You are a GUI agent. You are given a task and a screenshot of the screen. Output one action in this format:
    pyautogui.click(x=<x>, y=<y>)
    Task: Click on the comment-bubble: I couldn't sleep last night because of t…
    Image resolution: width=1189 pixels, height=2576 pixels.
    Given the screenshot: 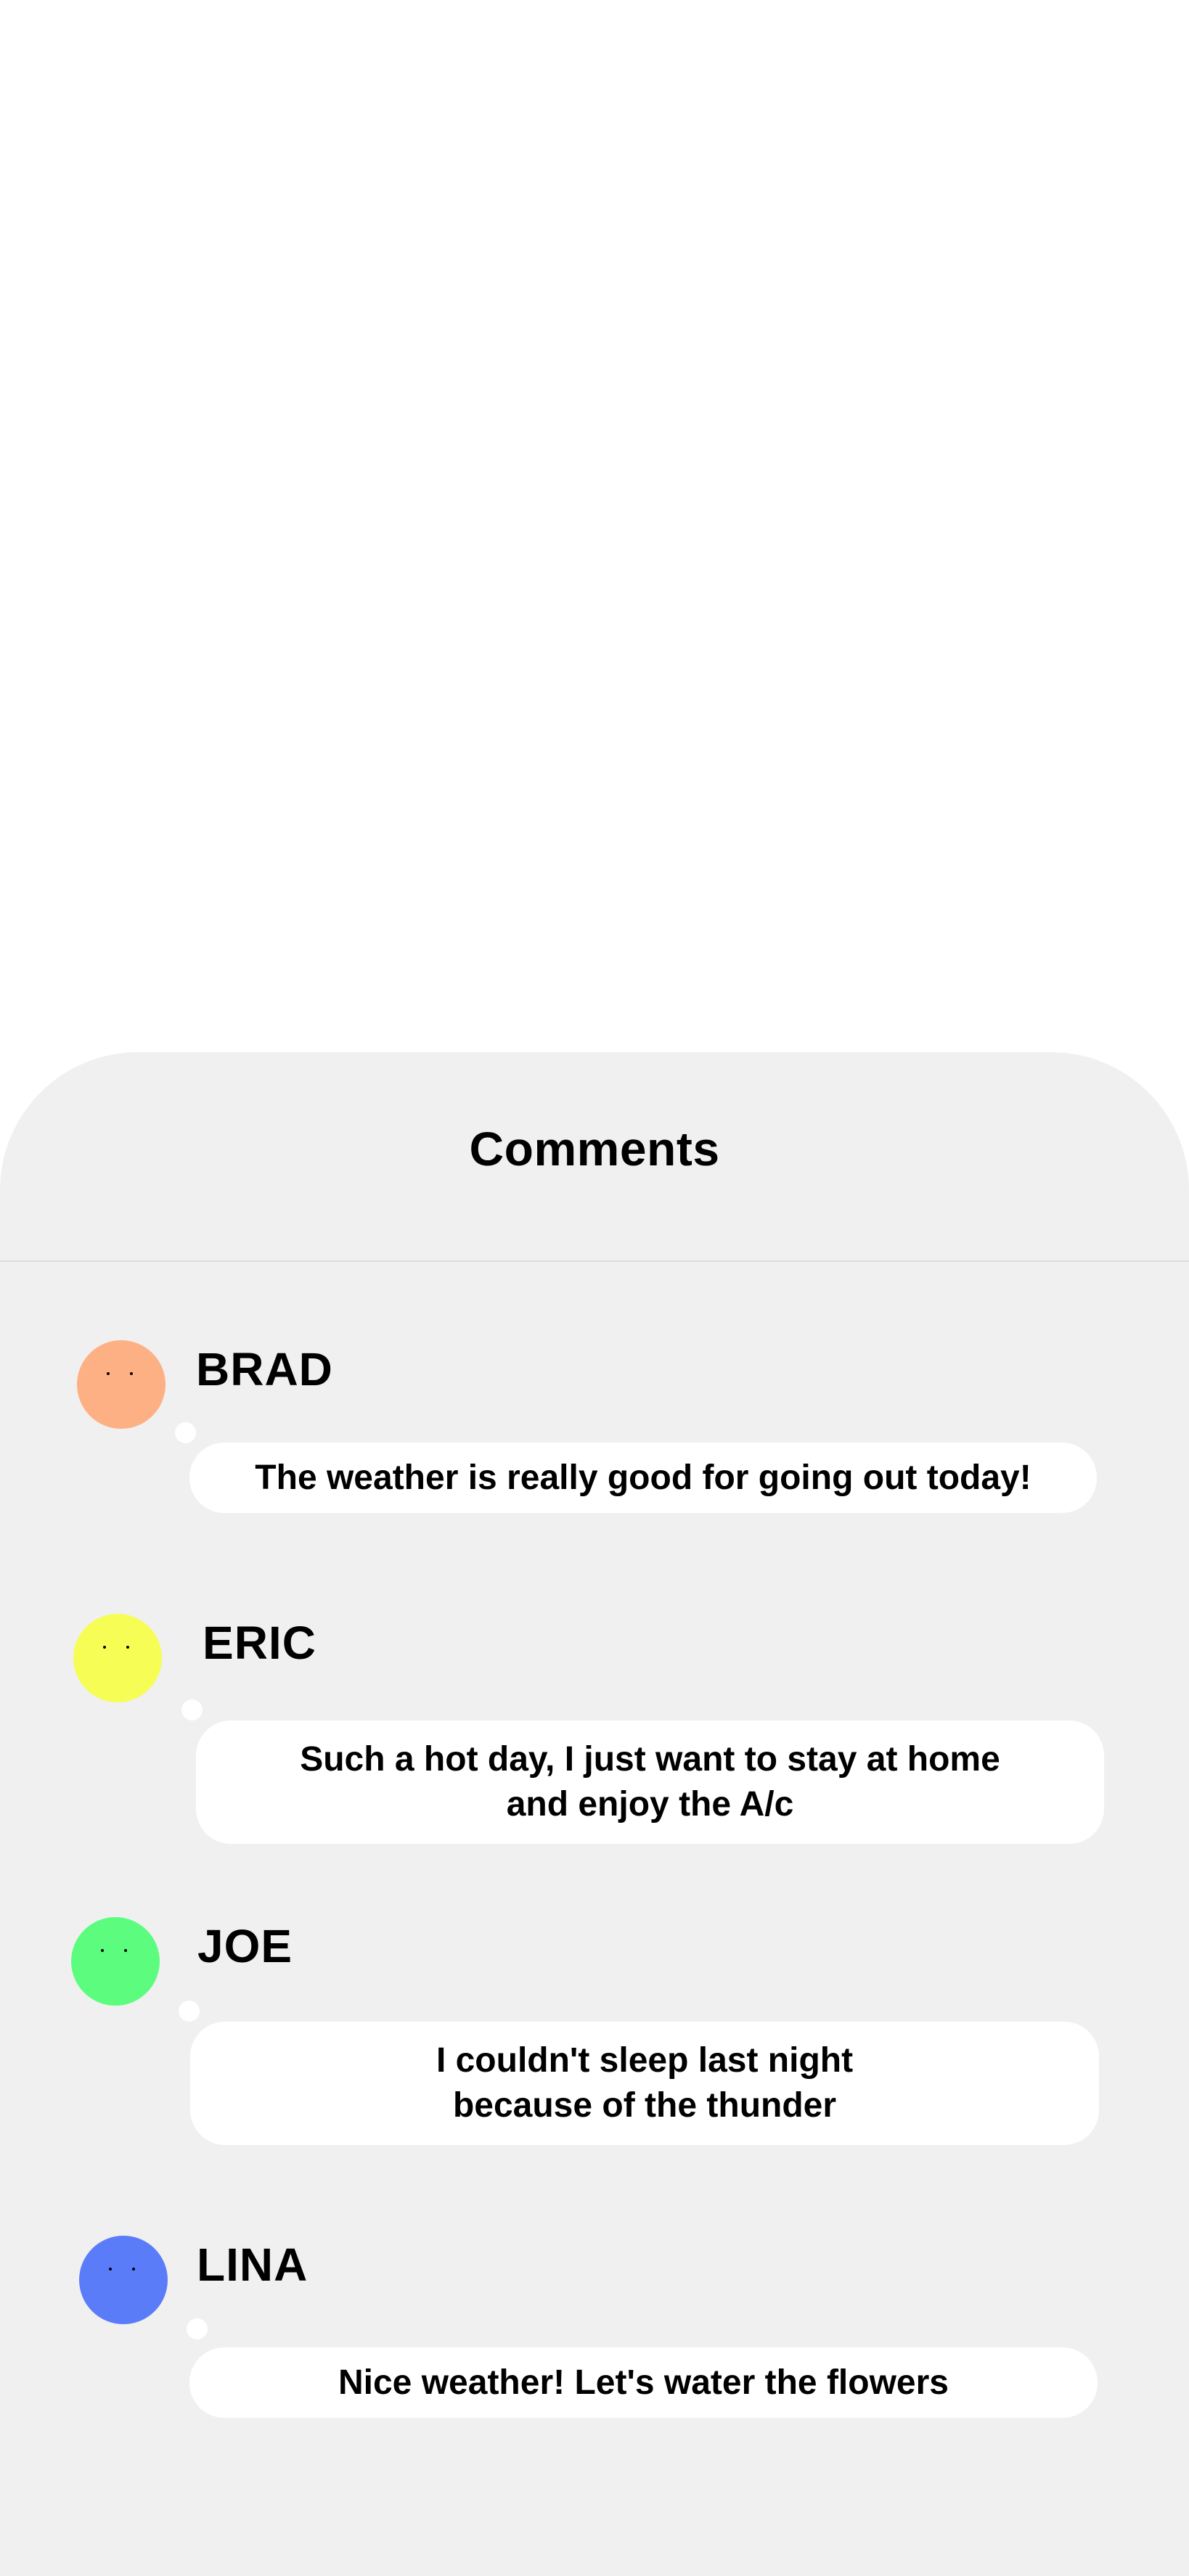 What is the action you would take?
    pyautogui.click(x=644, y=2083)
    